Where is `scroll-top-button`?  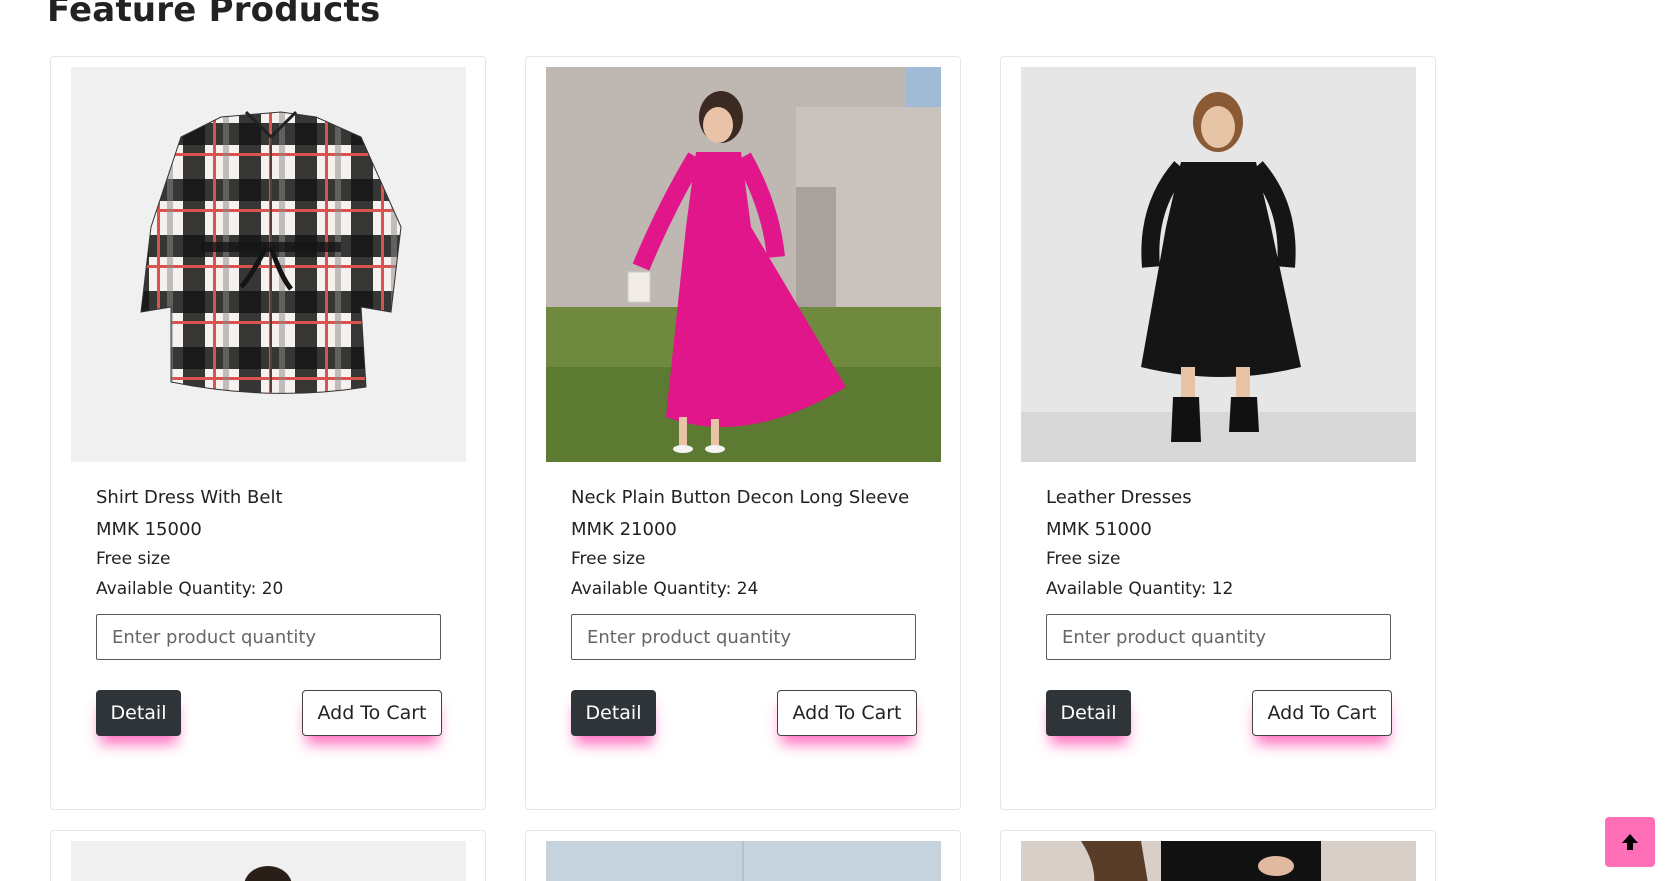 scroll-top-button is located at coordinates (1630, 842).